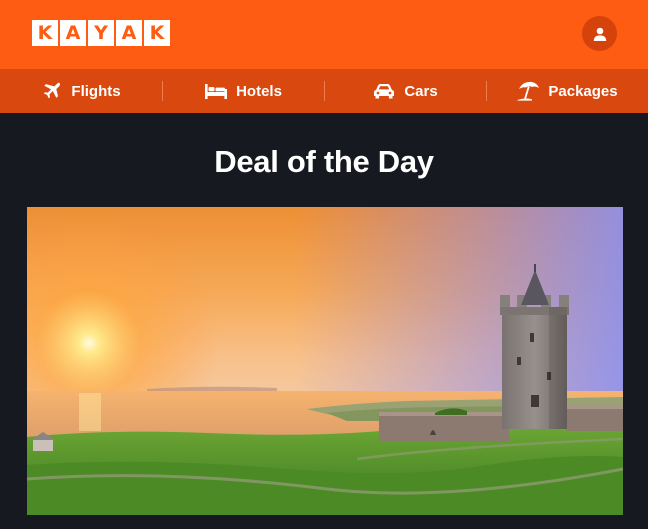 Image resolution: width=648 pixels, height=529 pixels. I want to click on nav-packages-label: Packages, so click(583, 91).